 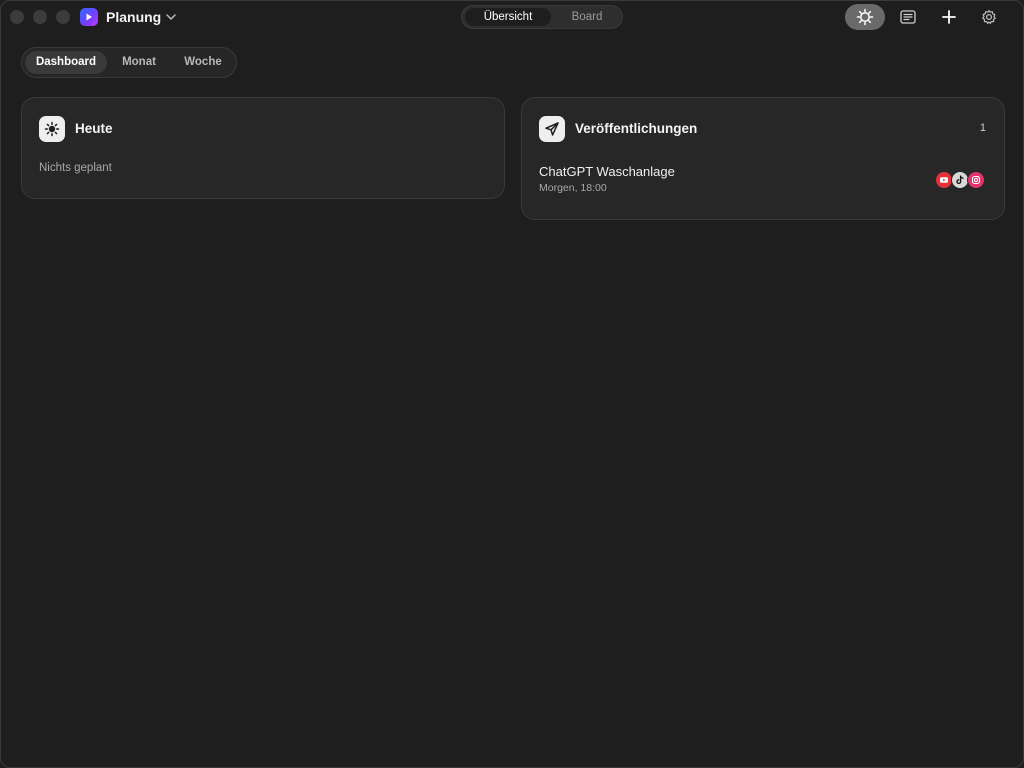 What do you see at coordinates (636, 128) in the screenshot?
I see `publications-card-title: Veröffentlichungen` at bounding box center [636, 128].